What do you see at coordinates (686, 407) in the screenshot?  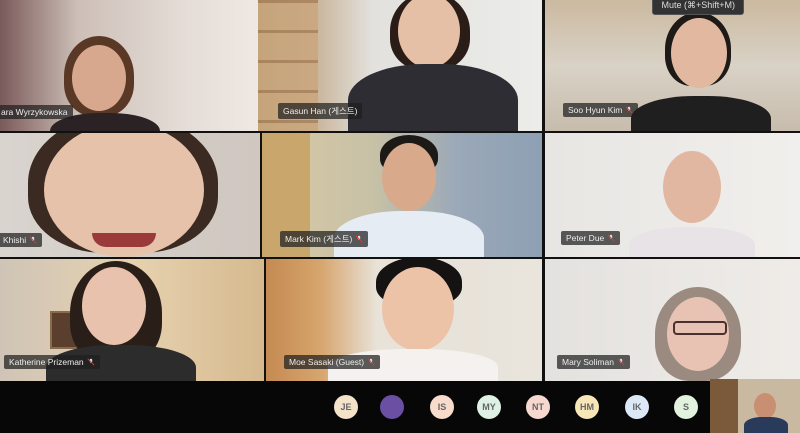 I see `participant-avatar: S` at bounding box center [686, 407].